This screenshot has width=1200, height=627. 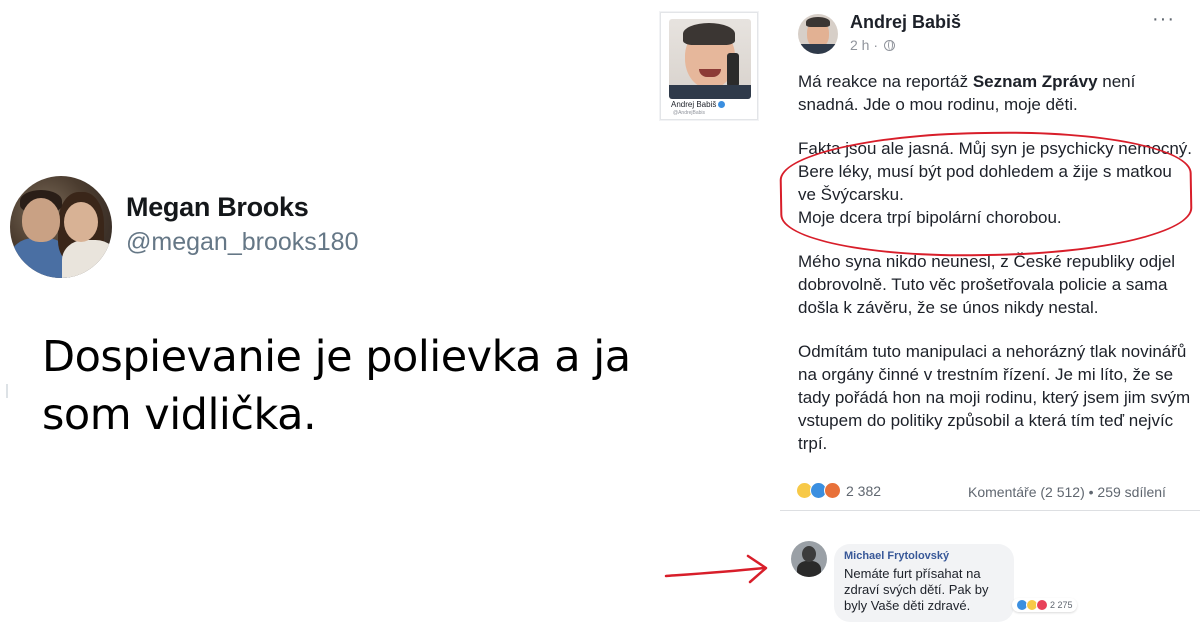 I want to click on post-timestamp: 2 h ·, so click(x=872, y=45).